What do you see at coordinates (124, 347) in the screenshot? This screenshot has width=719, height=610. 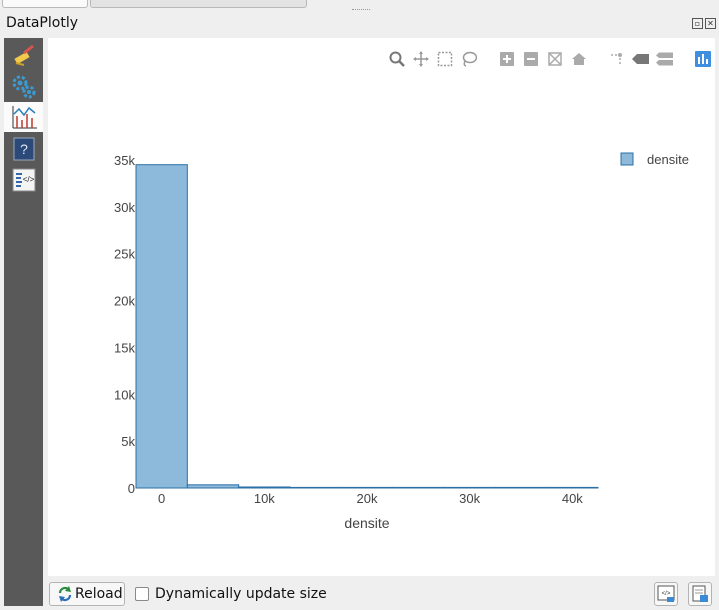 I see `y-tick-label: 15k` at bounding box center [124, 347].